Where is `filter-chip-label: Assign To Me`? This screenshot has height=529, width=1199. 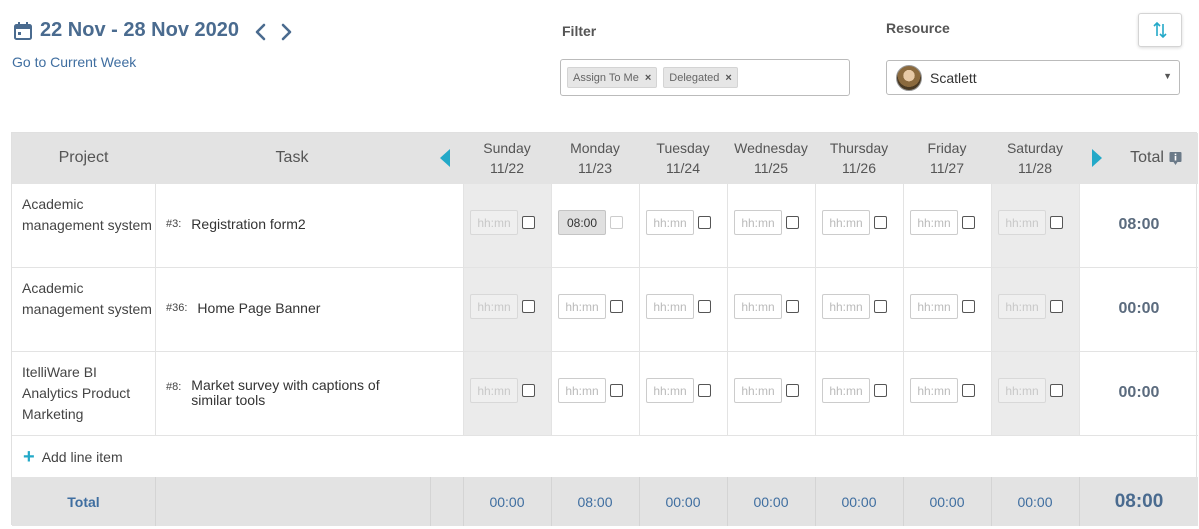 filter-chip-label: Assign To Me is located at coordinates (606, 77).